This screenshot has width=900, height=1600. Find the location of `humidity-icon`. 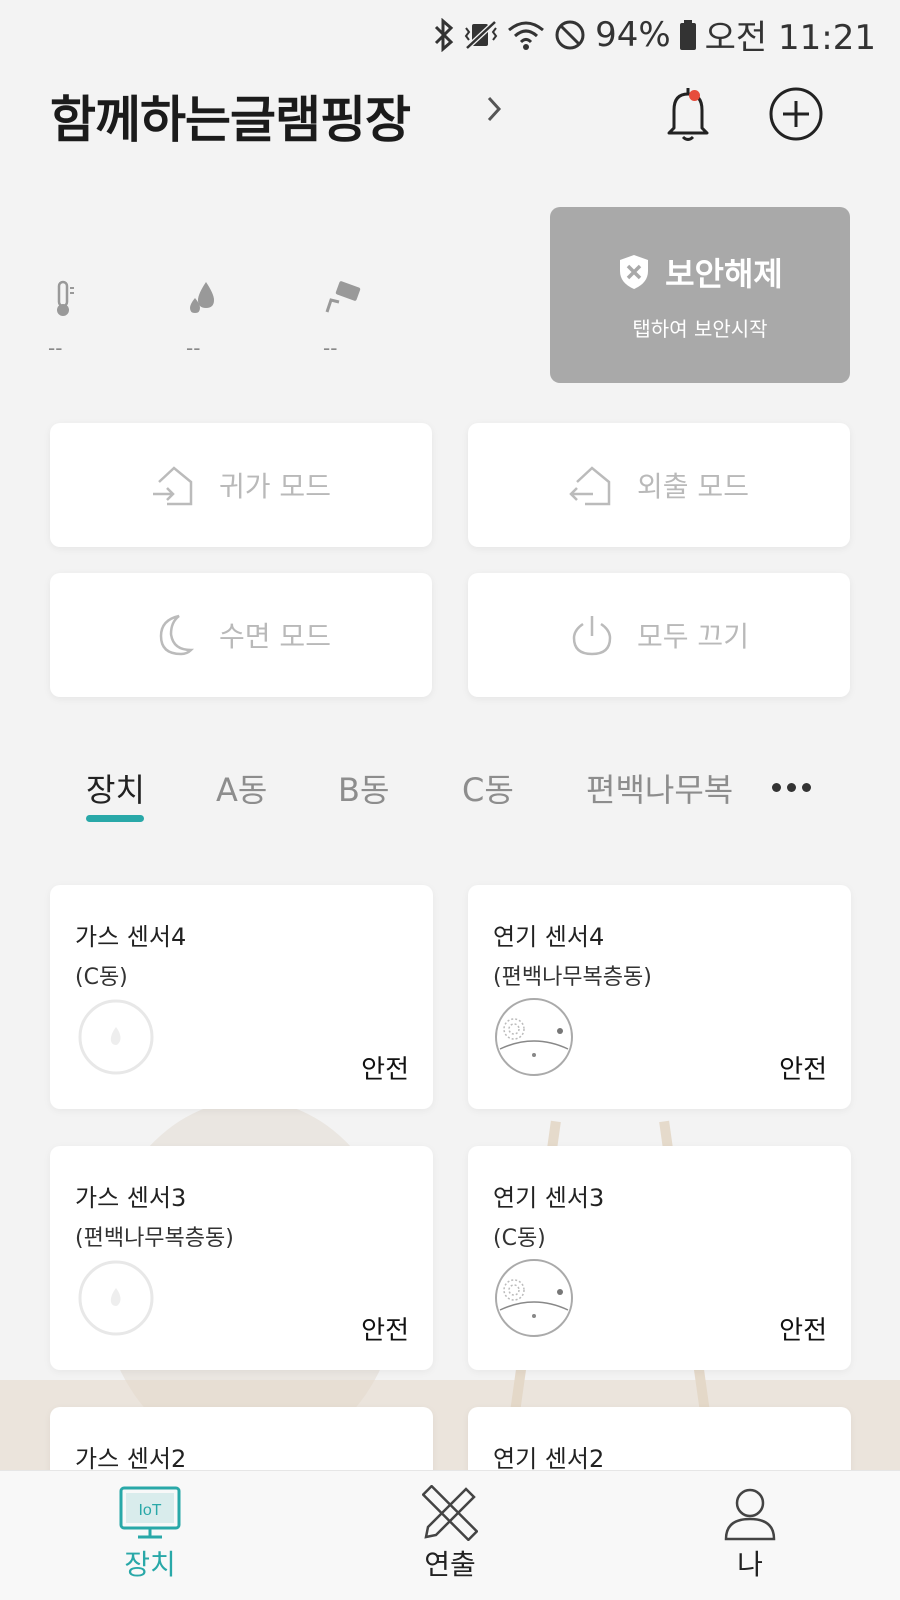

humidity-icon is located at coordinates (202, 297).